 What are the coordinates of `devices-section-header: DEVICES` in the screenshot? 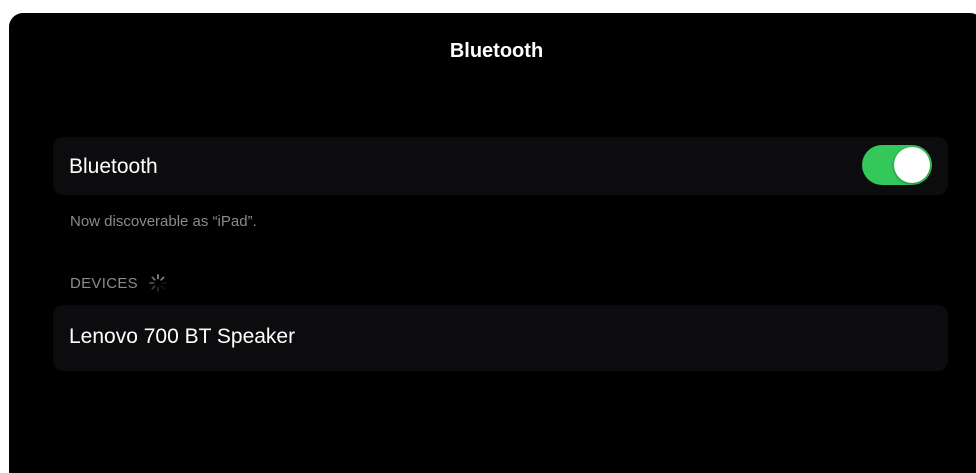 It's located at (119, 283).